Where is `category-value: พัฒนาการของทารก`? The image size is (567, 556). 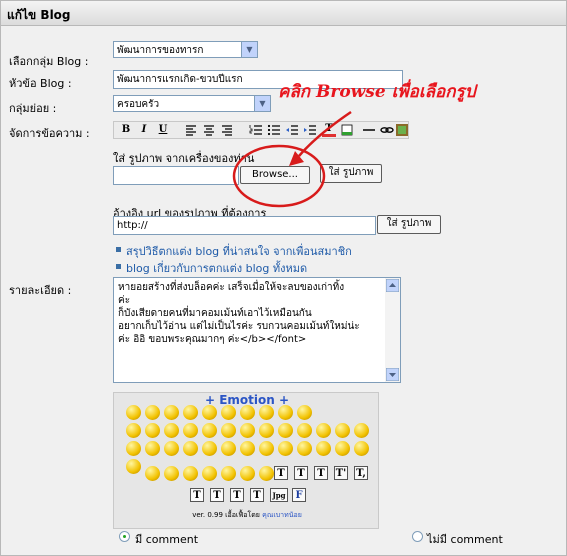
category-value: พัฒนาการของทารก is located at coordinates (160, 50).